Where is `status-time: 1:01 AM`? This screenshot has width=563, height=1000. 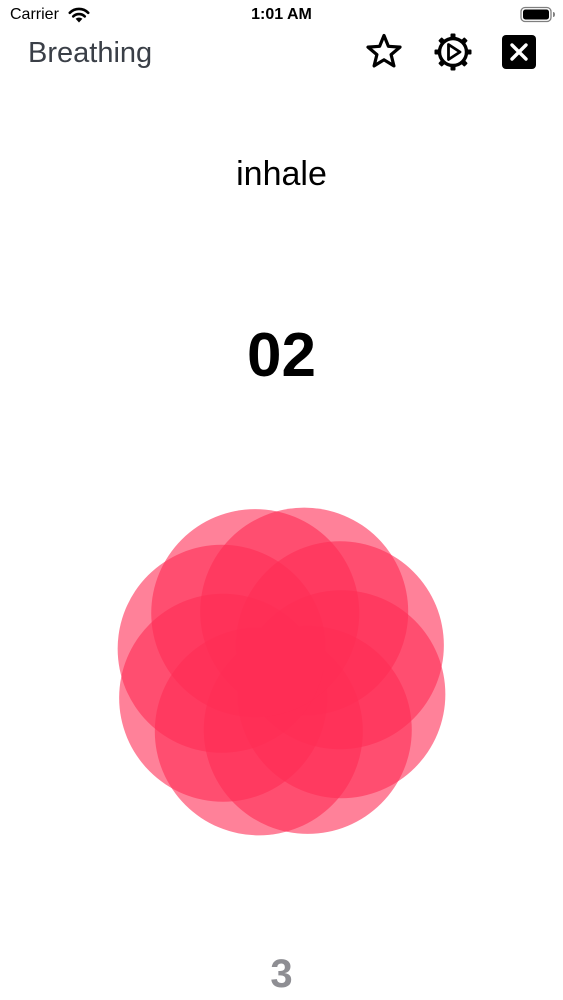
status-time: 1:01 AM is located at coordinates (281, 14).